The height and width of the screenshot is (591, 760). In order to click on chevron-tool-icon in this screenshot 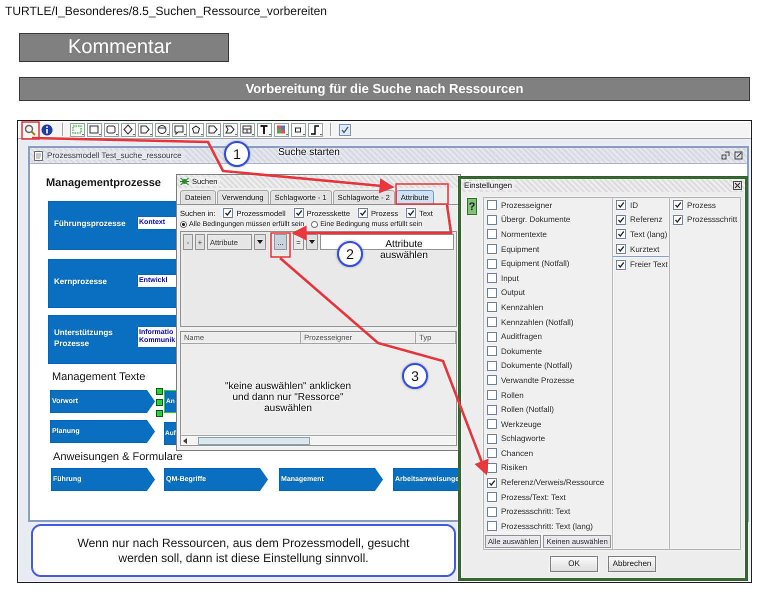, I will do `click(230, 129)`.